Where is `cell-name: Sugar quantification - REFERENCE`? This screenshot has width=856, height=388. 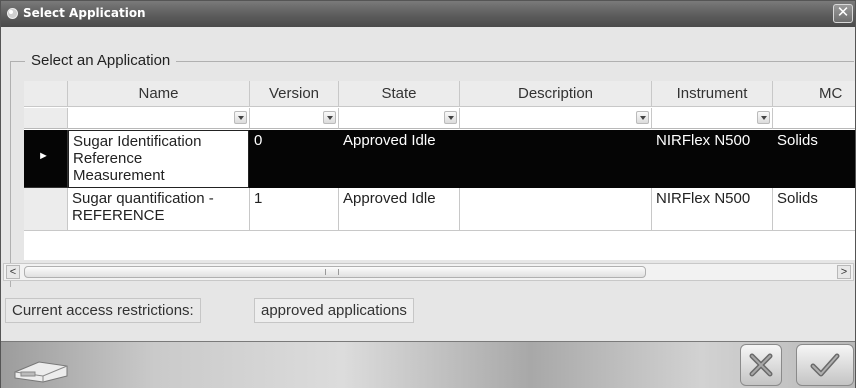
cell-name: Sugar quantification - REFERENCE is located at coordinates (159, 207).